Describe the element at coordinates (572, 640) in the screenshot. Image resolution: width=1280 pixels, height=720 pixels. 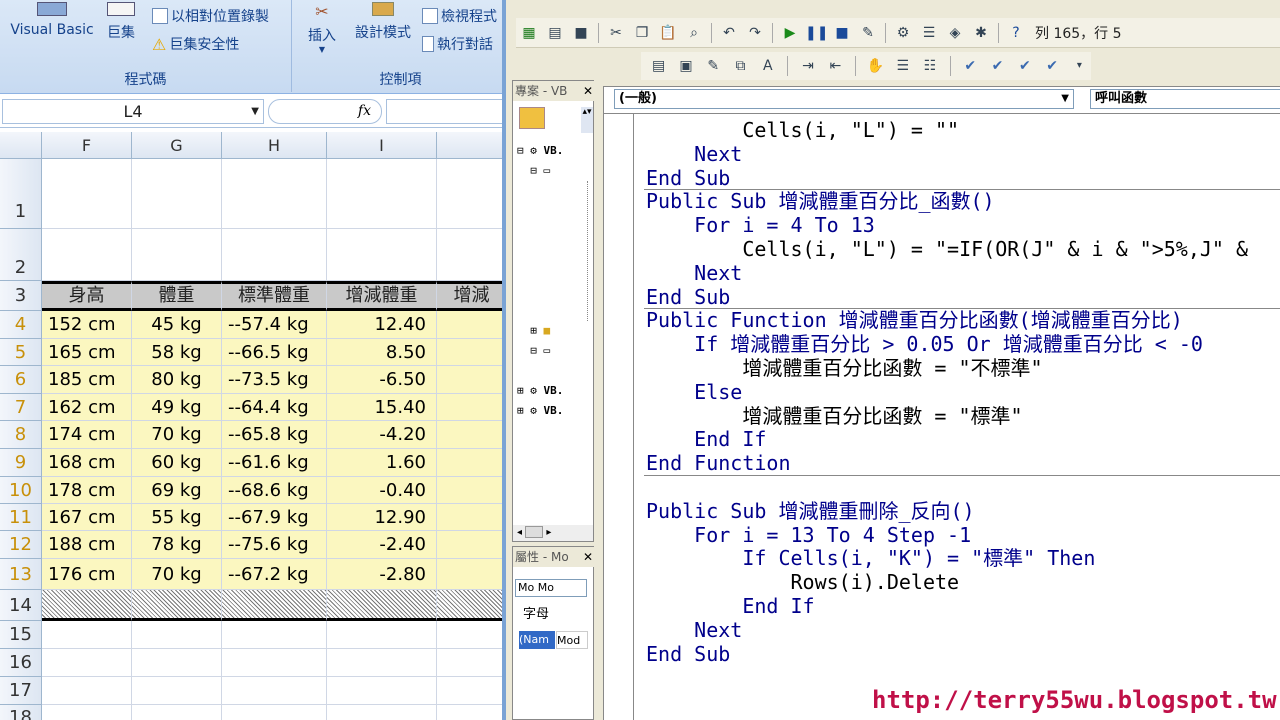
I see `property-value-cell: Mod` at that location.